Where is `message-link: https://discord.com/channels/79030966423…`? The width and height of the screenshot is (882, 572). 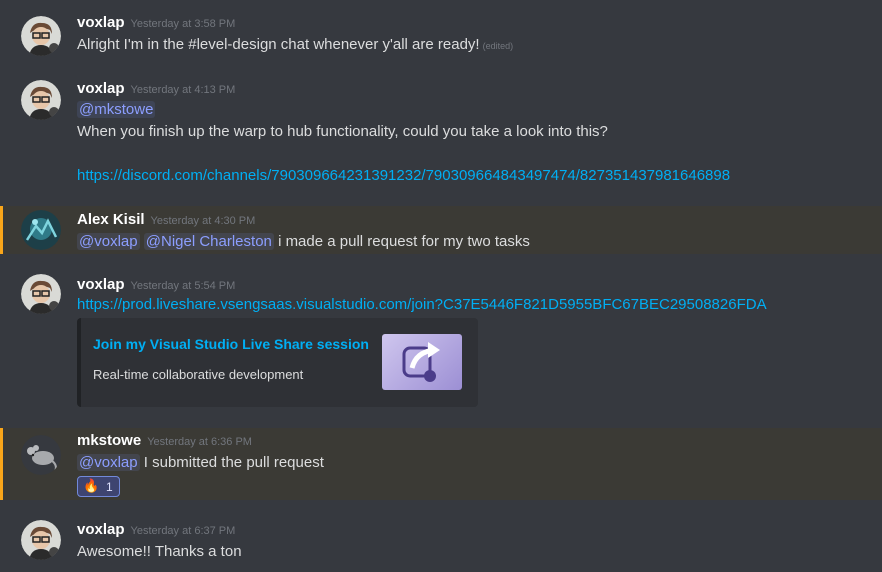
message-link: https://discord.com/channels/79030966423… is located at coordinates (403, 175).